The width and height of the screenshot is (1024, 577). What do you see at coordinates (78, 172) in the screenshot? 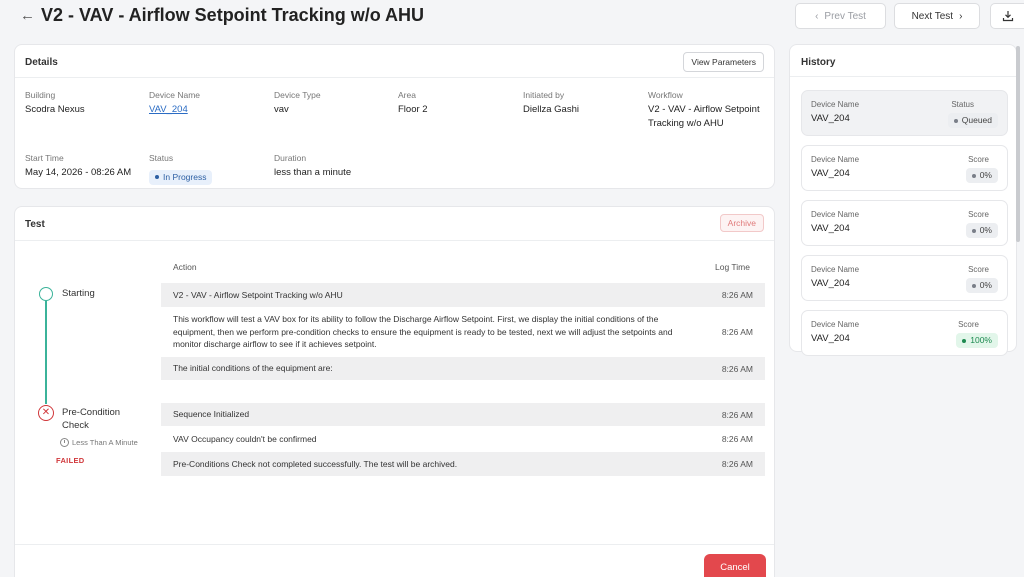
I see `start-time-value: May 14, 2026 - 08:26 AM` at bounding box center [78, 172].